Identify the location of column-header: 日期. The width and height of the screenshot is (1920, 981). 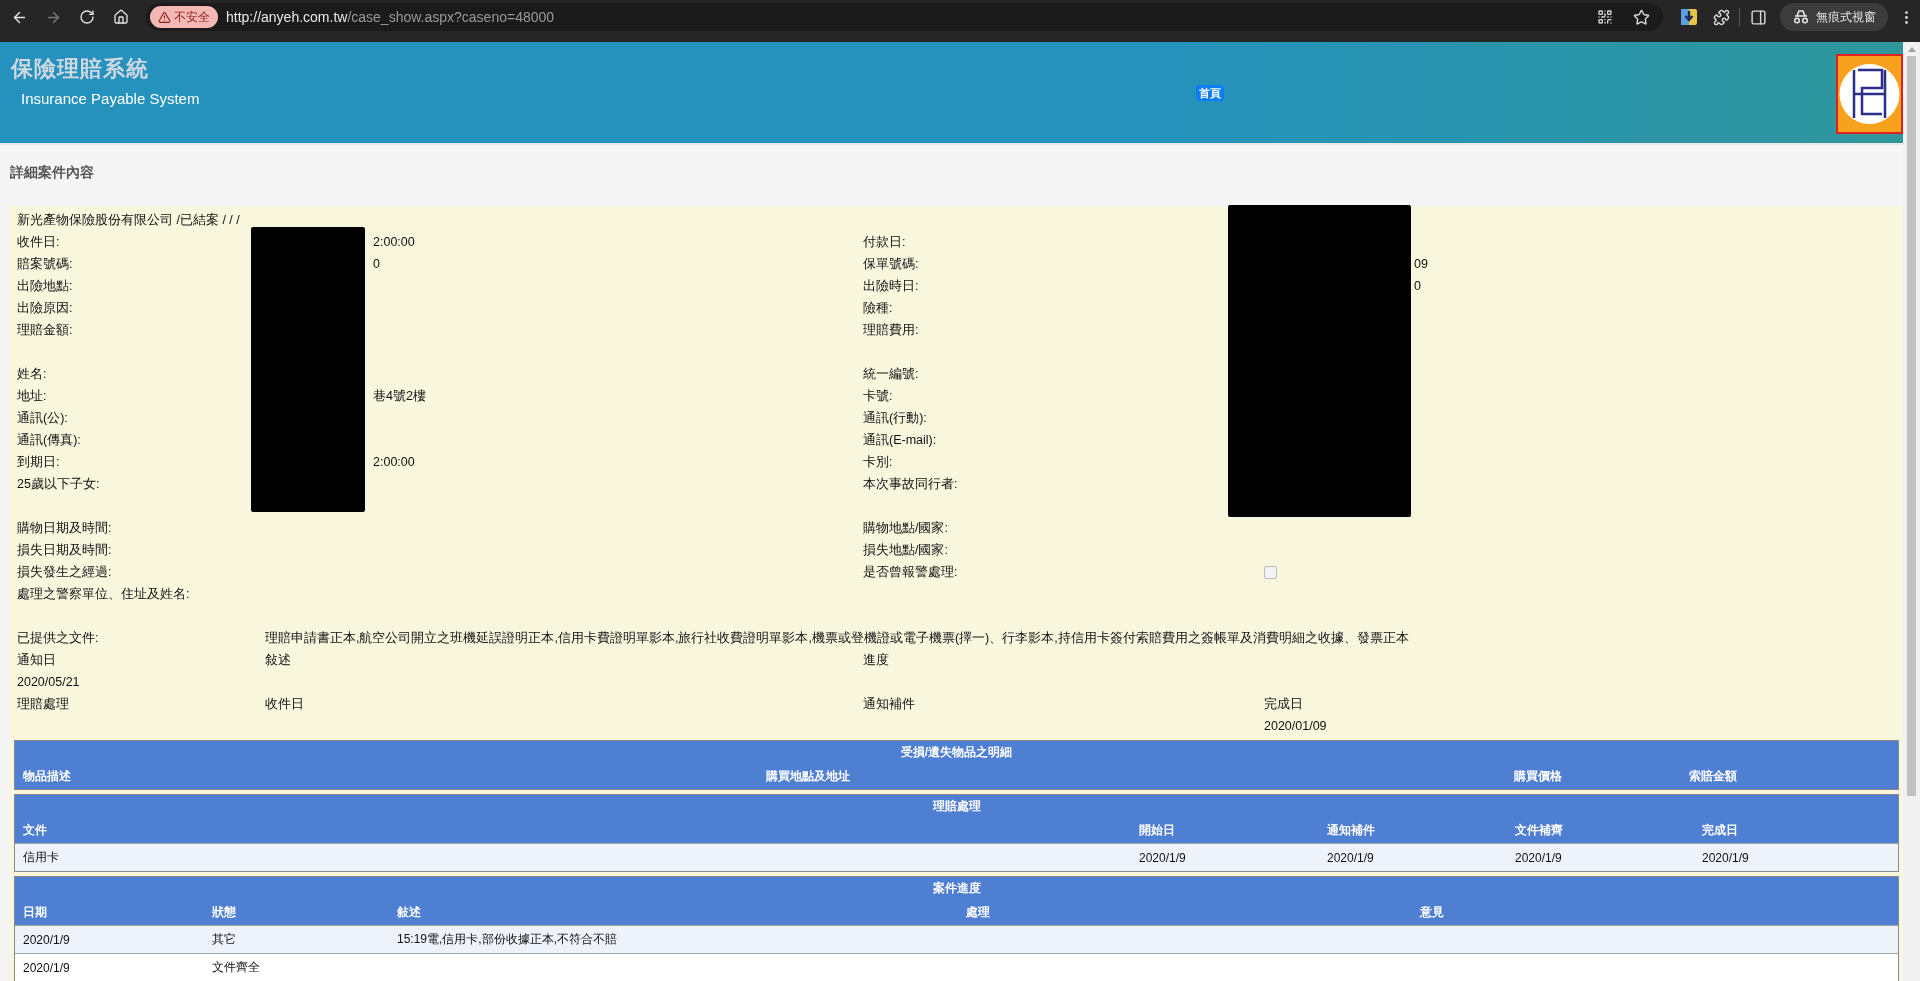
(35, 912).